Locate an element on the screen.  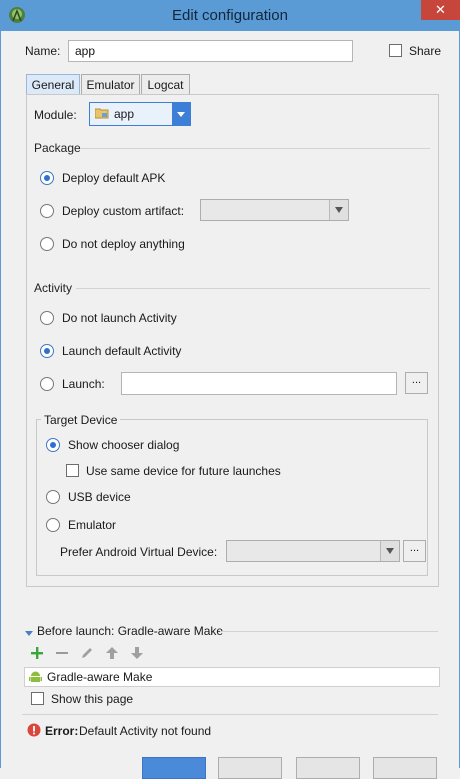
emulator-label: Emulator is located at coordinates (92, 525).